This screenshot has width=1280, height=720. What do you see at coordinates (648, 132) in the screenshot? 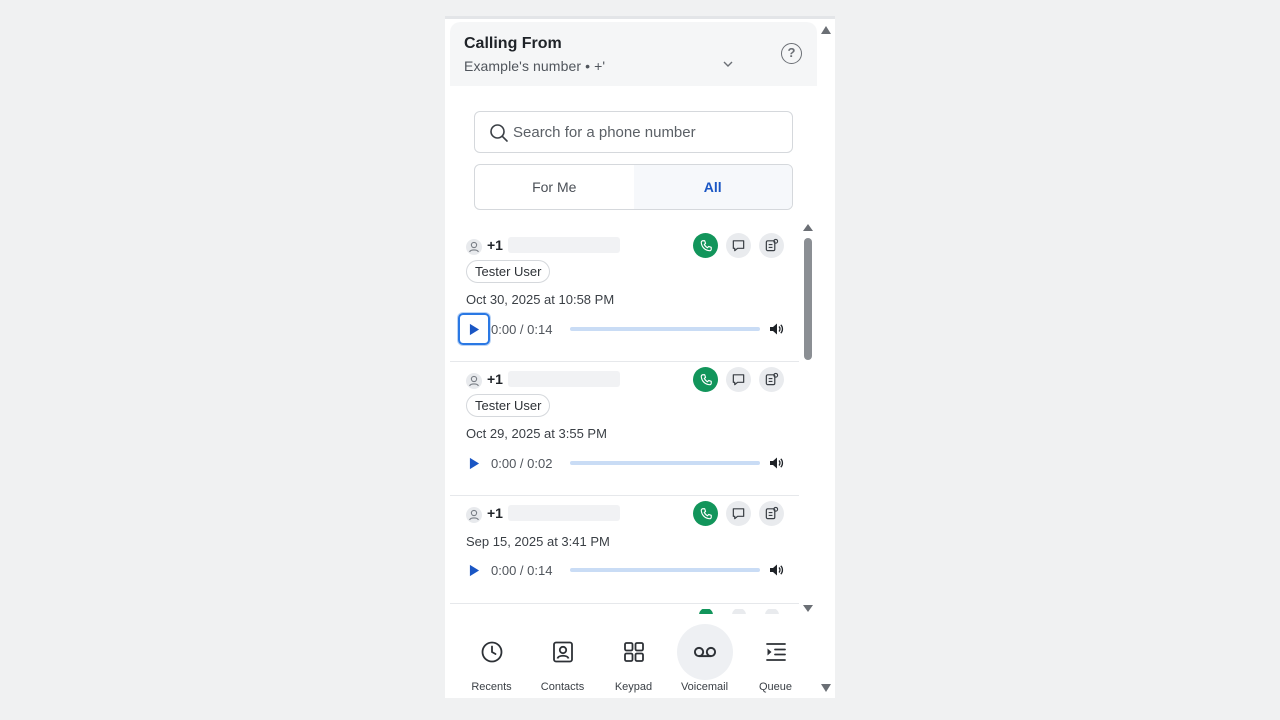
I see `search-input` at bounding box center [648, 132].